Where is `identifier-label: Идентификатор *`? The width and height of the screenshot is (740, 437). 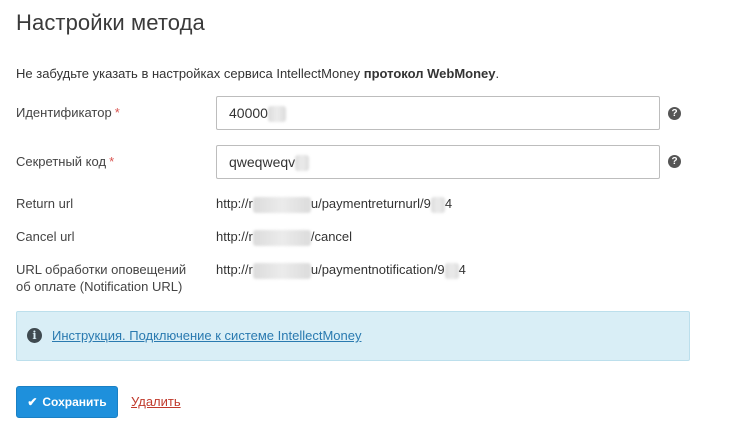 identifier-label: Идентификатор * is located at coordinates (68, 112).